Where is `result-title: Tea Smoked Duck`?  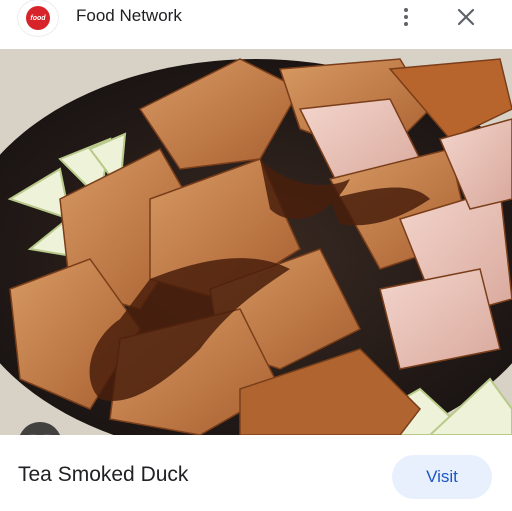 result-title: Tea Smoked Duck is located at coordinates (103, 475).